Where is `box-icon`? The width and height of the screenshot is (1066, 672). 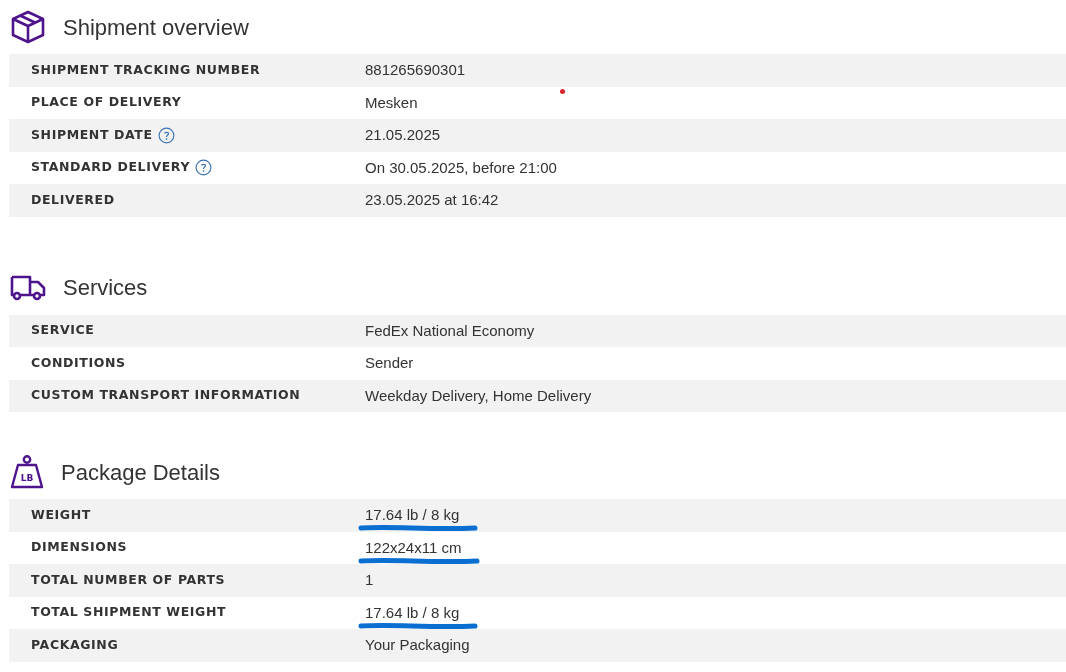 box-icon is located at coordinates (28, 27).